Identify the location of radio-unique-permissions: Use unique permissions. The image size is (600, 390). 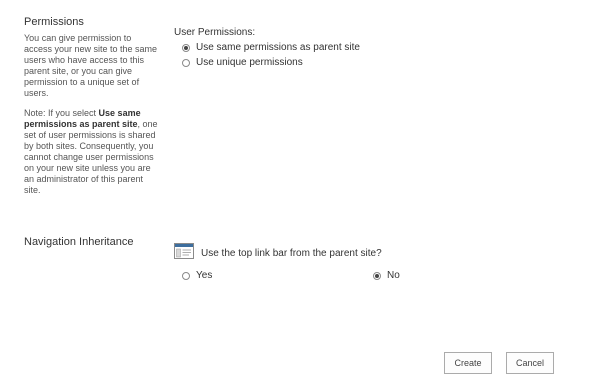
(242, 62).